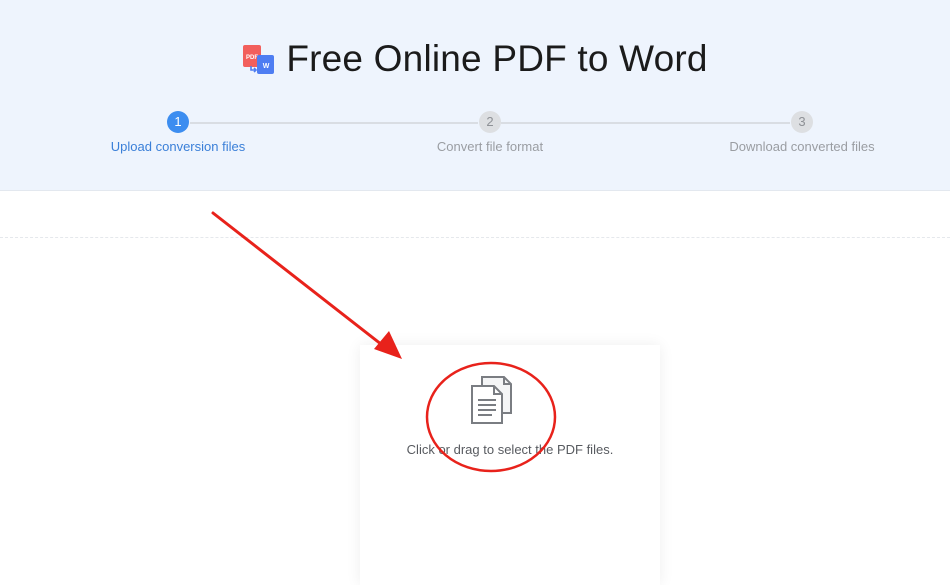 The image size is (950, 585). I want to click on document-icon, so click(492, 400).